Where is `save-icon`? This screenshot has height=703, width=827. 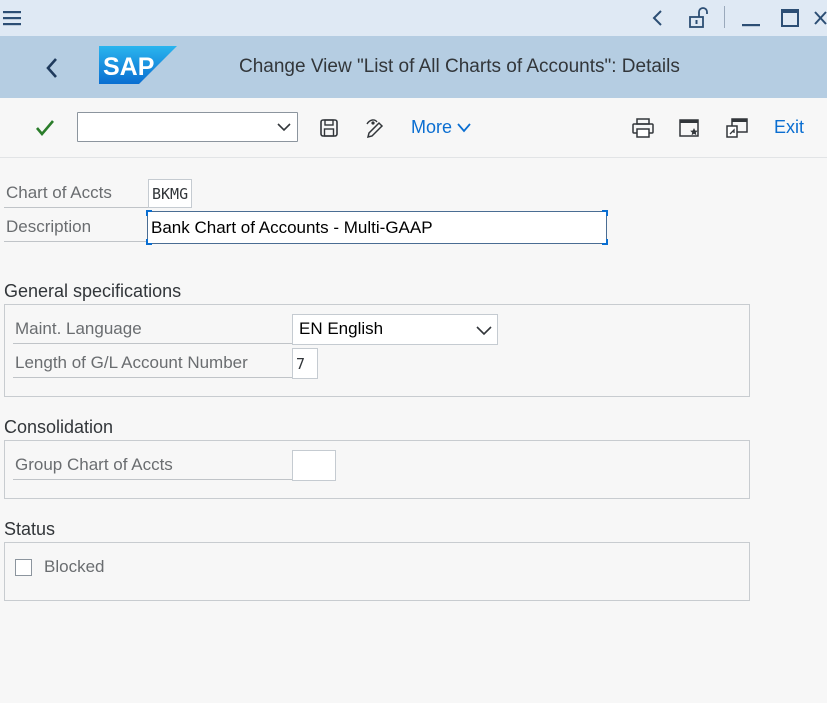 save-icon is located at coordinates (329, 128).